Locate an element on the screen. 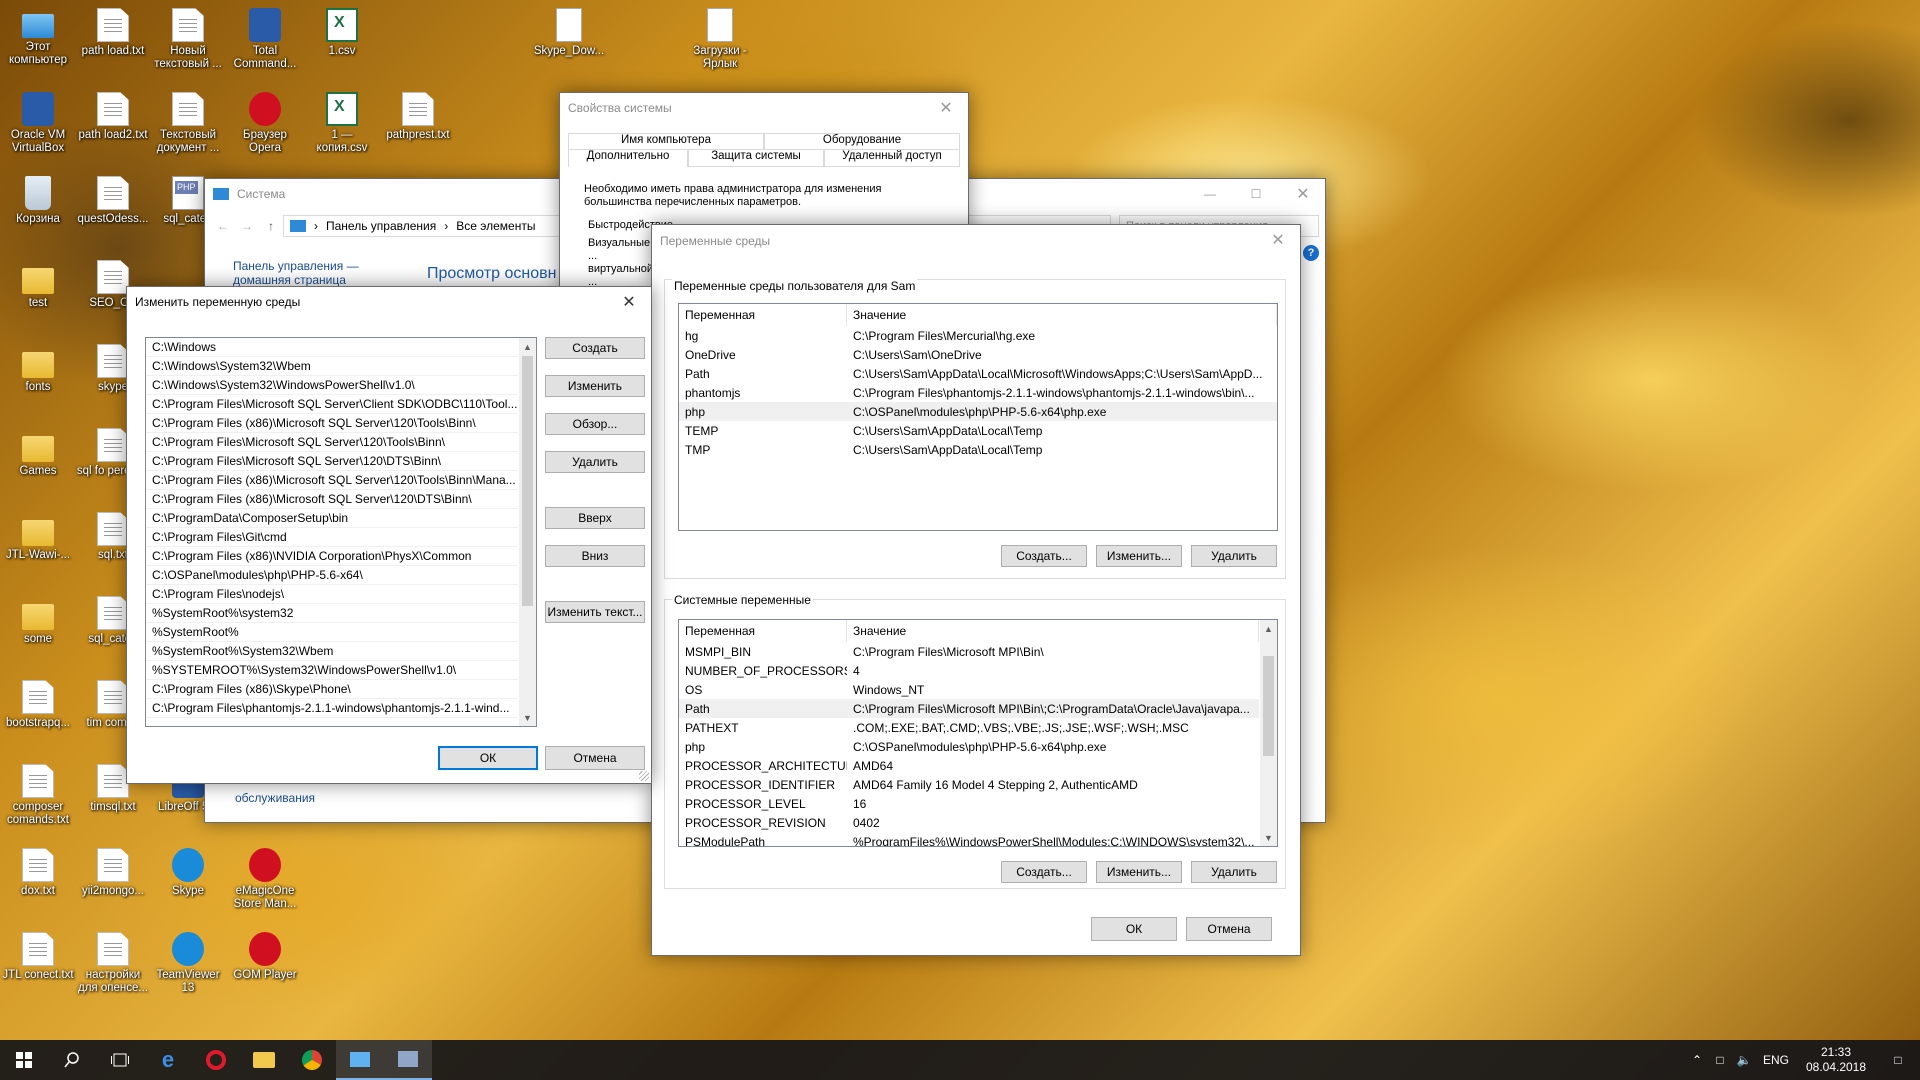 This screenshot has width=1920, height=1080. minimize-button: — is located at coordinates (1210, 194).